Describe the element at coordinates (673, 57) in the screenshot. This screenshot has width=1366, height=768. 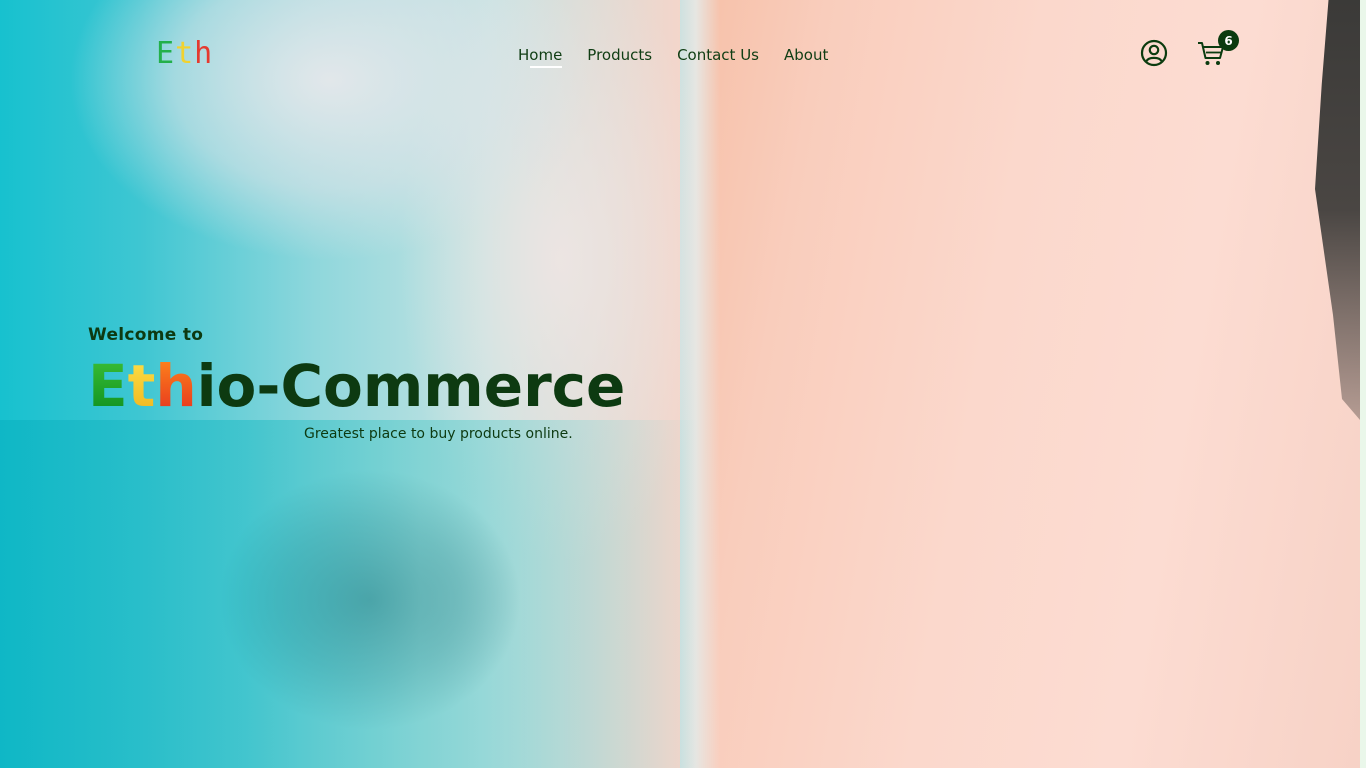
I see `main-nav: Home Products Contact Us About` at that location.